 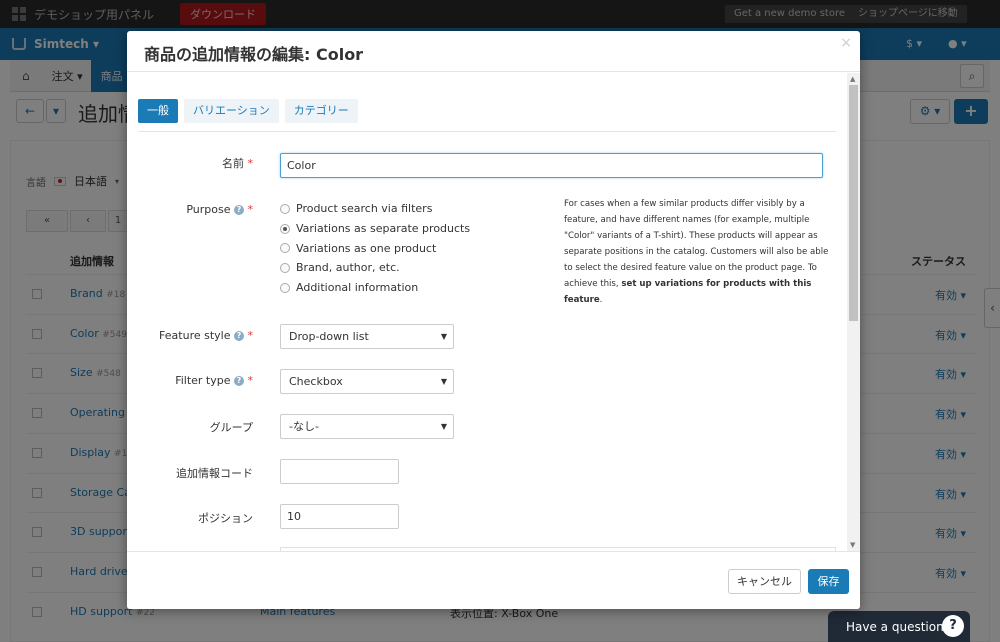 I want to click on dialog-footer: キャンセル 保存, so click(x=493, y=580).